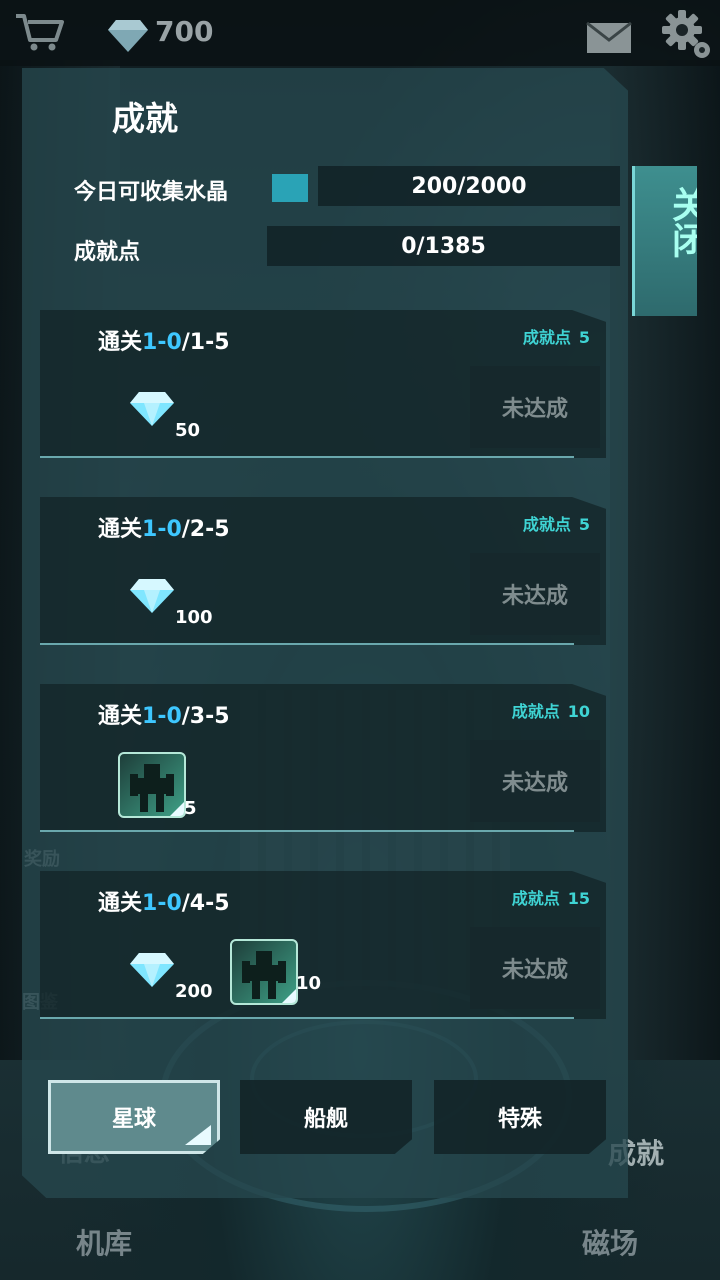 This screenshot has height=1280, width=720. What do you see at coordinates (184, 31) in the screenshot?
I see `gem-count: 700` at bounding box center [184, 31].